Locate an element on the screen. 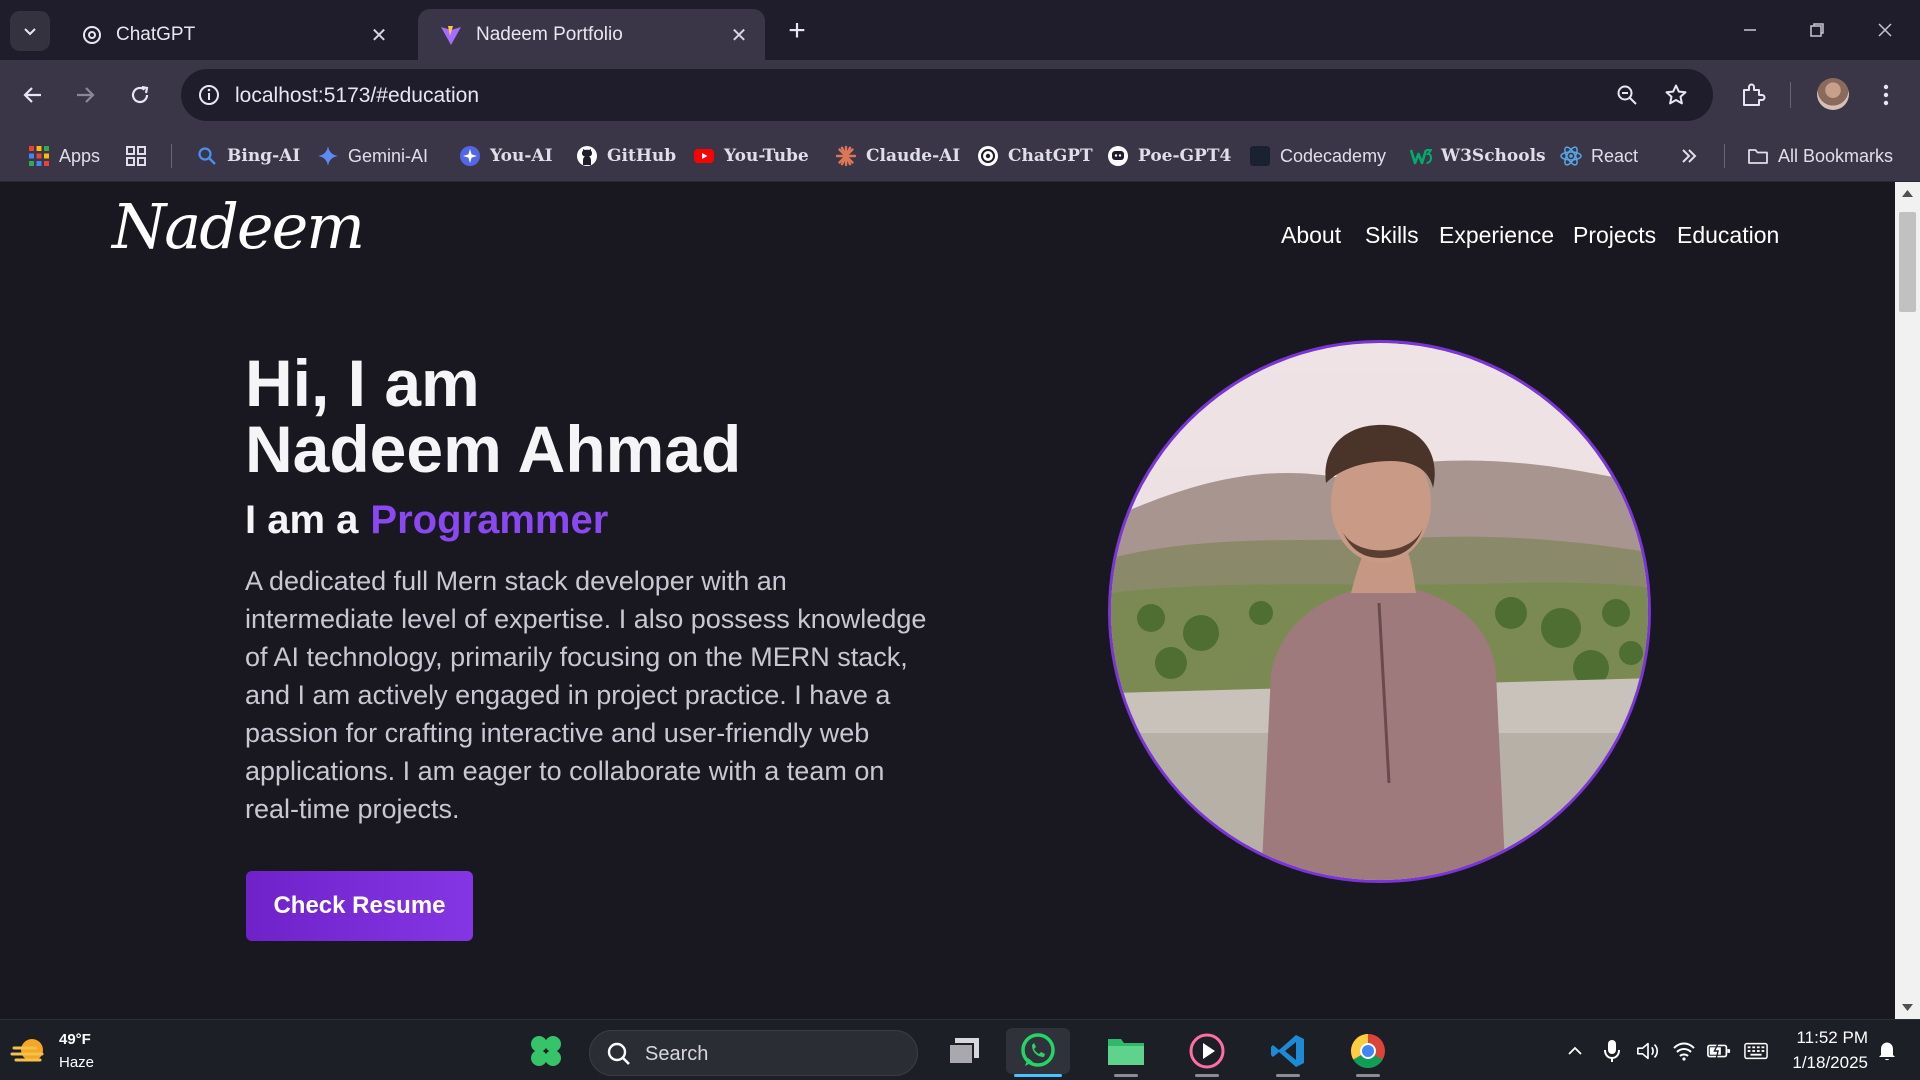 The image size is (1920, 1080). taskbar-file-explorer is located at coordinates (1126, 1052).